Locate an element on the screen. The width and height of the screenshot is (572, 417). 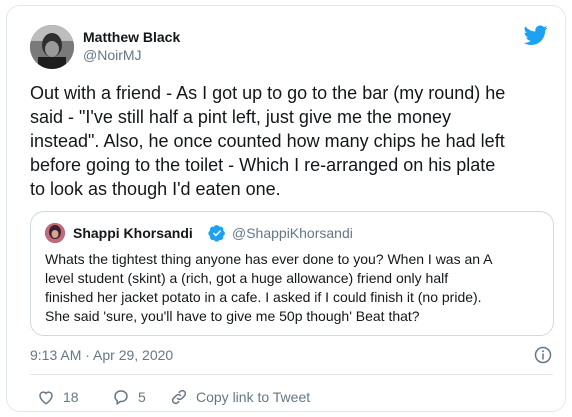
author-avatar is located at coordinates (52, 47).